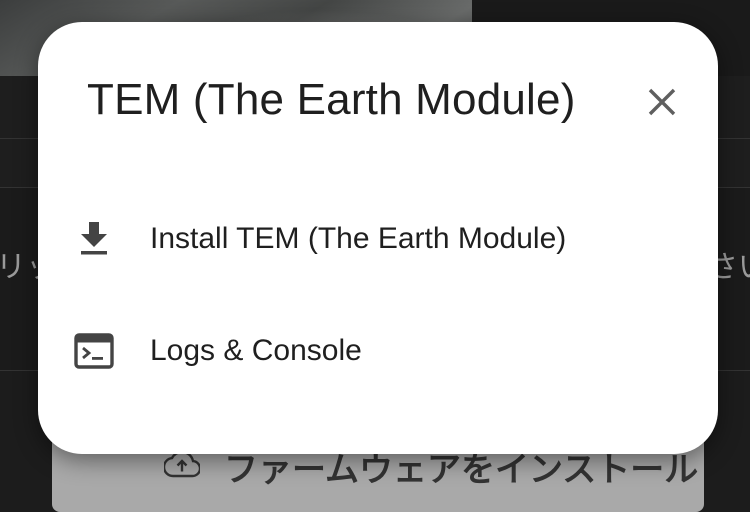 The height and width of the screenshot is (512, 750). Describe the element at coordinates (94, 239) in the screenshot. I see `download-icon` at that location.